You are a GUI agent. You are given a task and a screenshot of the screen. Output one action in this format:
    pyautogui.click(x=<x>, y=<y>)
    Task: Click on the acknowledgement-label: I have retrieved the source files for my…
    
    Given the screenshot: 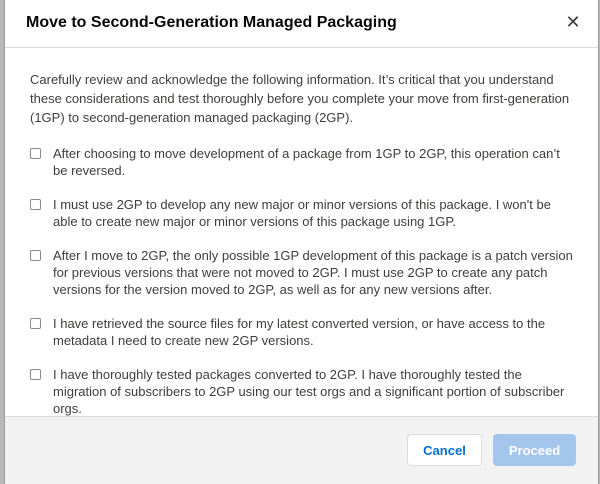 What is the action you would take?
    pyautogui.click(x=299, y=332)
    